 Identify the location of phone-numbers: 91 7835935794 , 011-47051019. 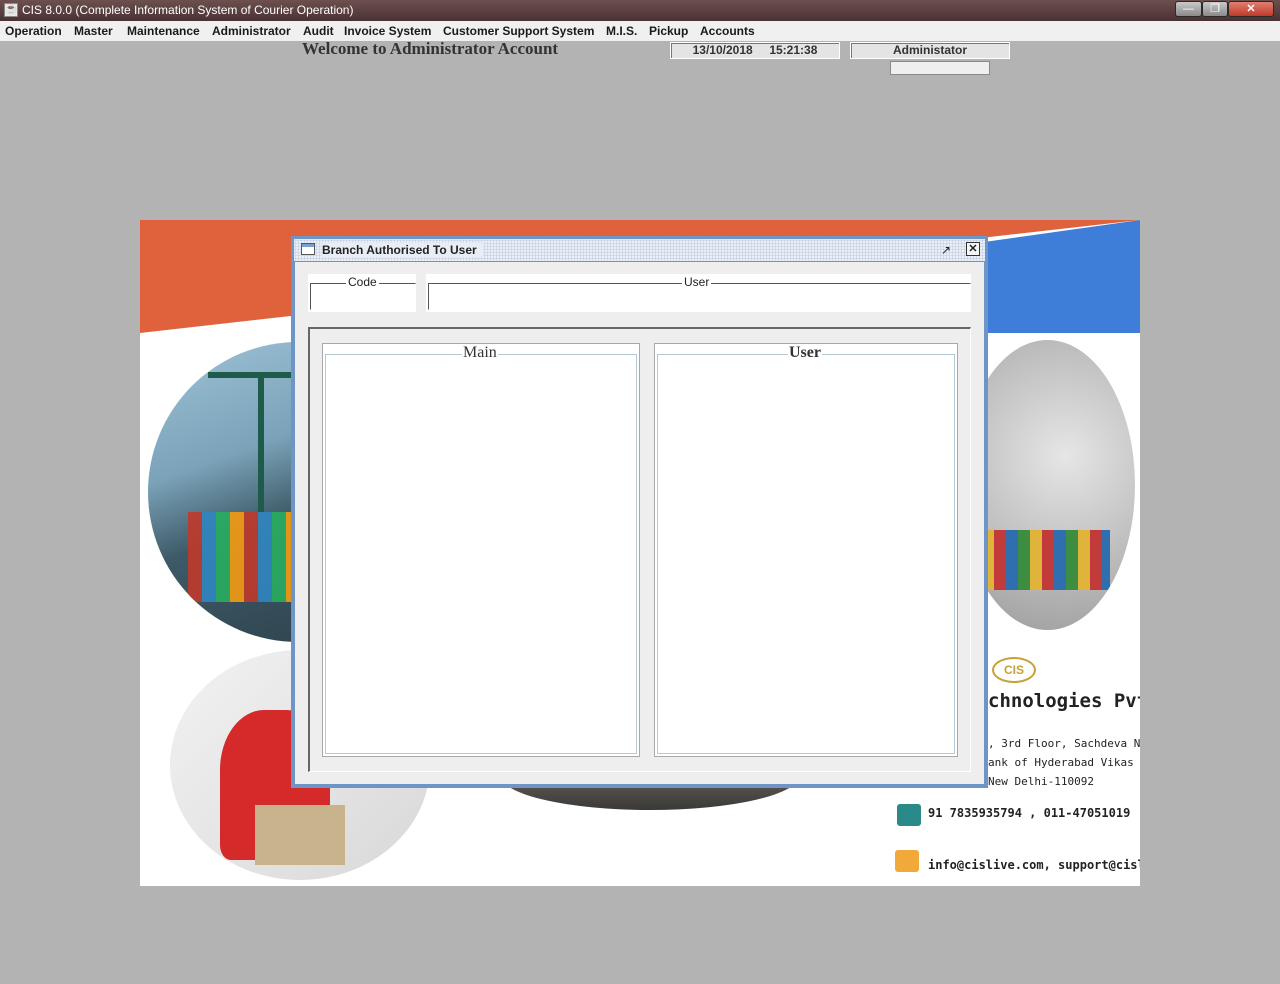
(1029, 813).